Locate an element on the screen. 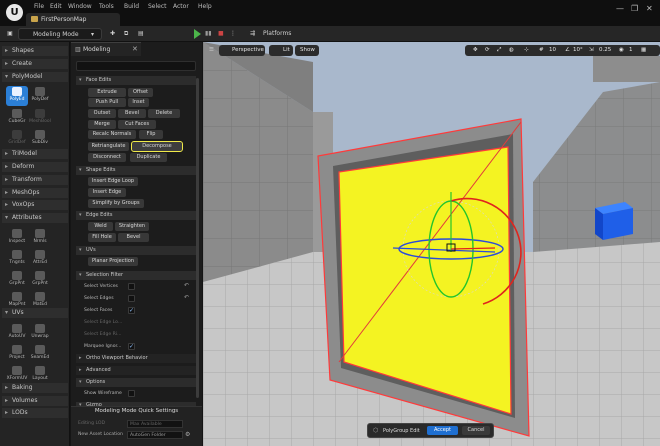 The width and height of the screenshot is (660, 446). save-icon: ▣ is located at coordinates (10, 34).